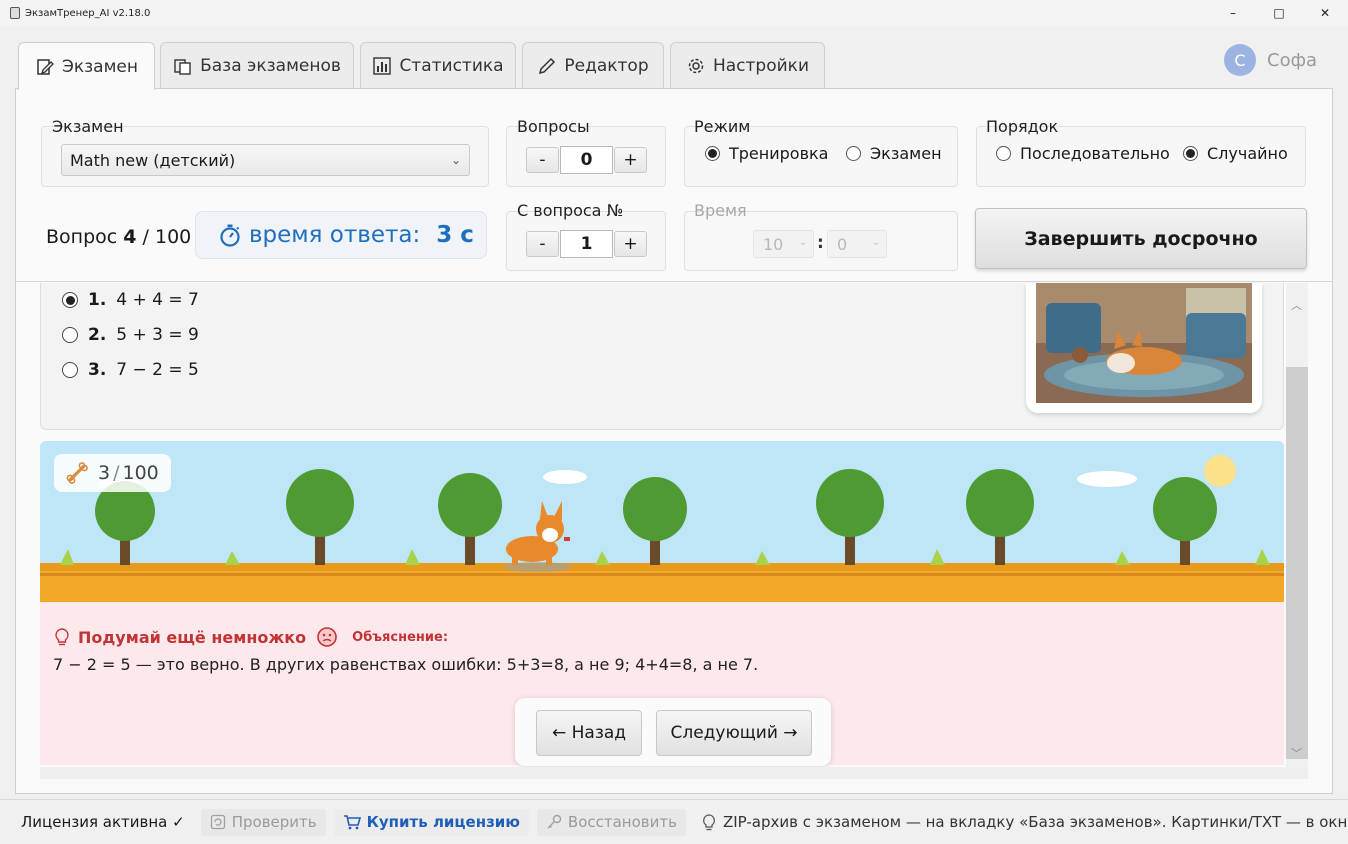  Describe the element at coordinates (542, 244) in the screenshot. I see `from-question-minus-button: -` at that location.